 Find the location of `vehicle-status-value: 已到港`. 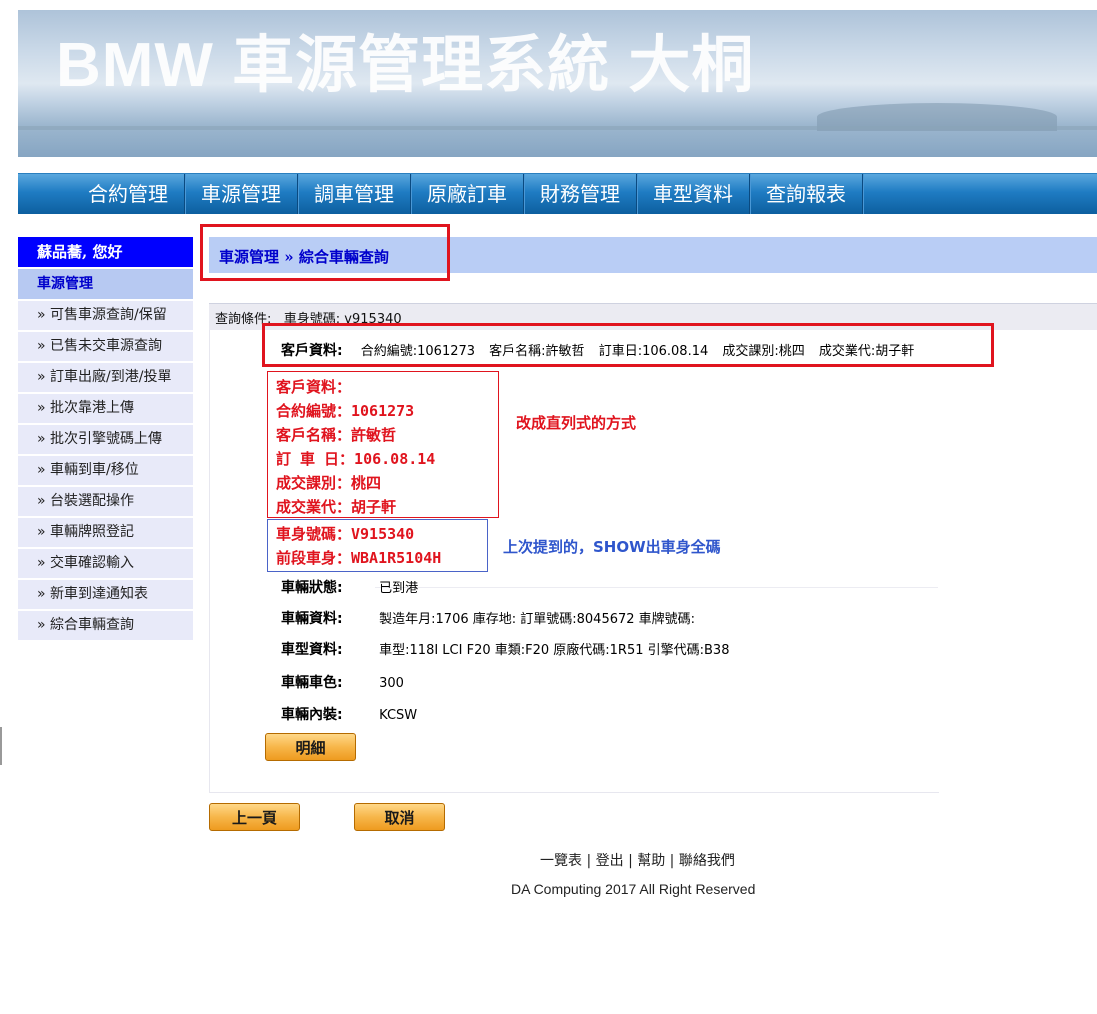

vehicle-status-value: 已到港 is located at coordinates (399, 588).